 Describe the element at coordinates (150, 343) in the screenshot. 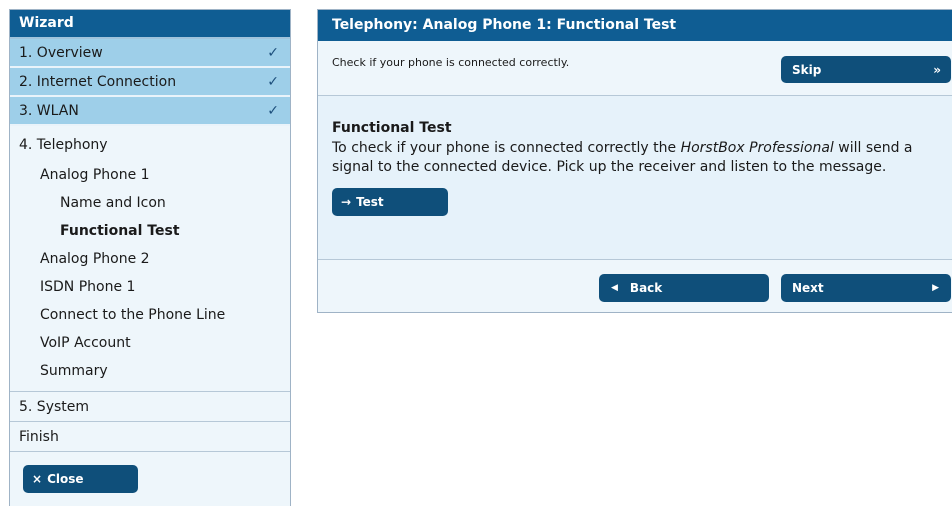

I see `substep-voip-account: VoIP Account` at that location.